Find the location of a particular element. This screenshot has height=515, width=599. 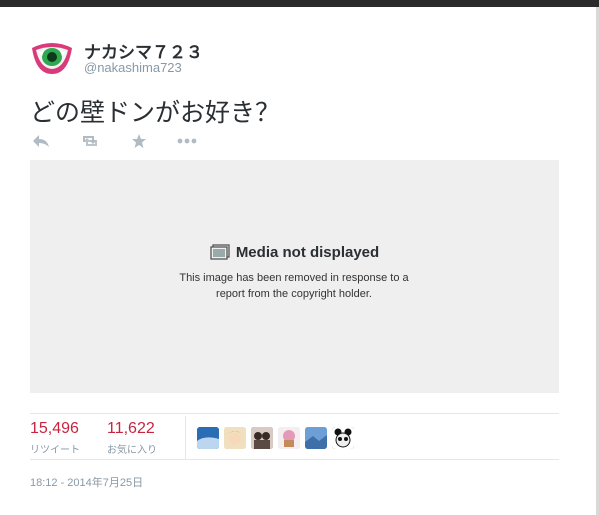

green-eye-mouth-avatar-icon is located at coordinates (52, 58).